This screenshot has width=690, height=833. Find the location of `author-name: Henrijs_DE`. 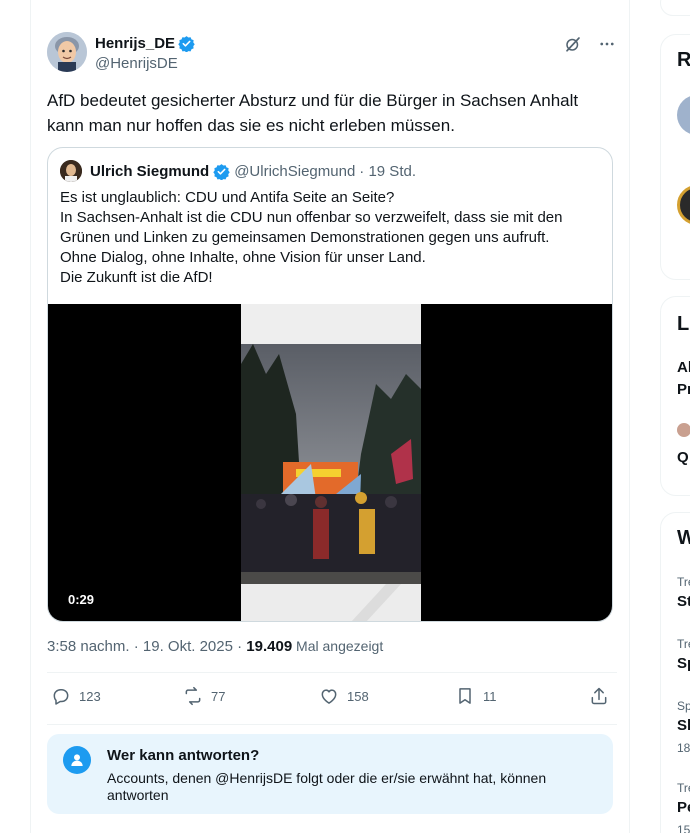

author-name: Henrijs_DE is located at coordinates (145, 44).